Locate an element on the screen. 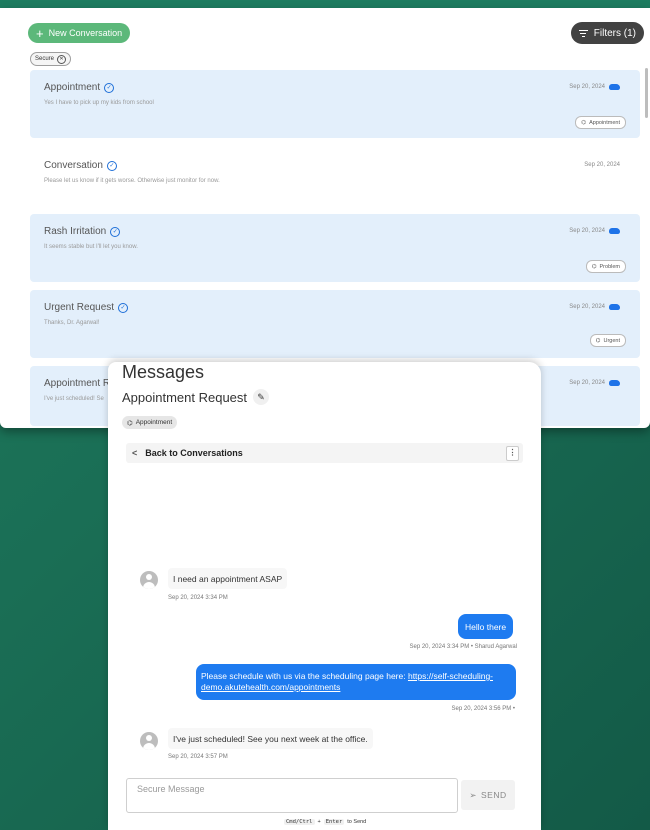 This screenshot has width=650, height=830. conversation-title: Appointment Request is located at coordinates (185, 397).